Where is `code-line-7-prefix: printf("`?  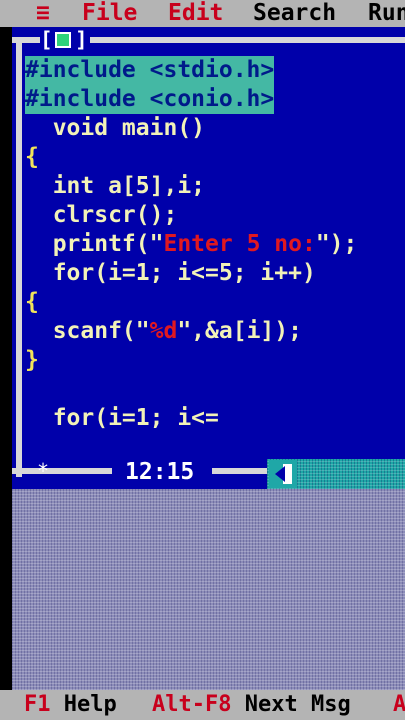 code-line-7-prefix: printf(" is located at coordinates (94, 244).